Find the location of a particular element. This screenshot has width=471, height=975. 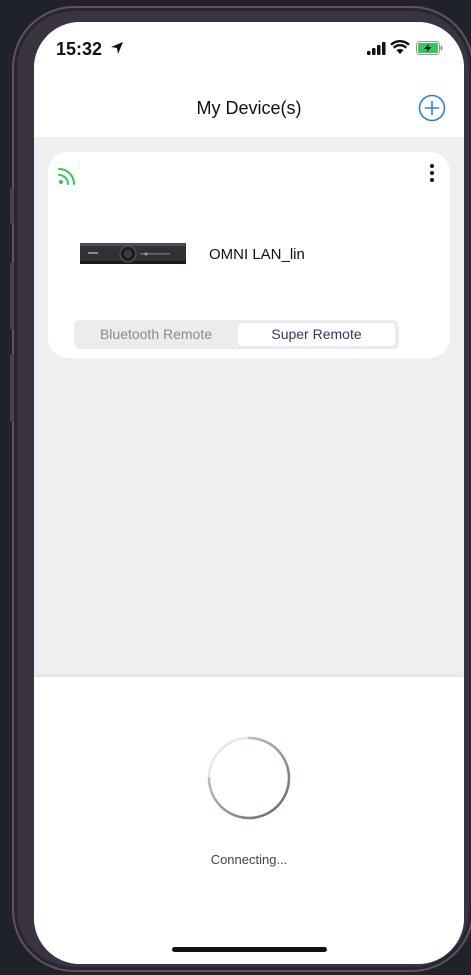

wifi-signal-icon is located at coordinates (66, 176).